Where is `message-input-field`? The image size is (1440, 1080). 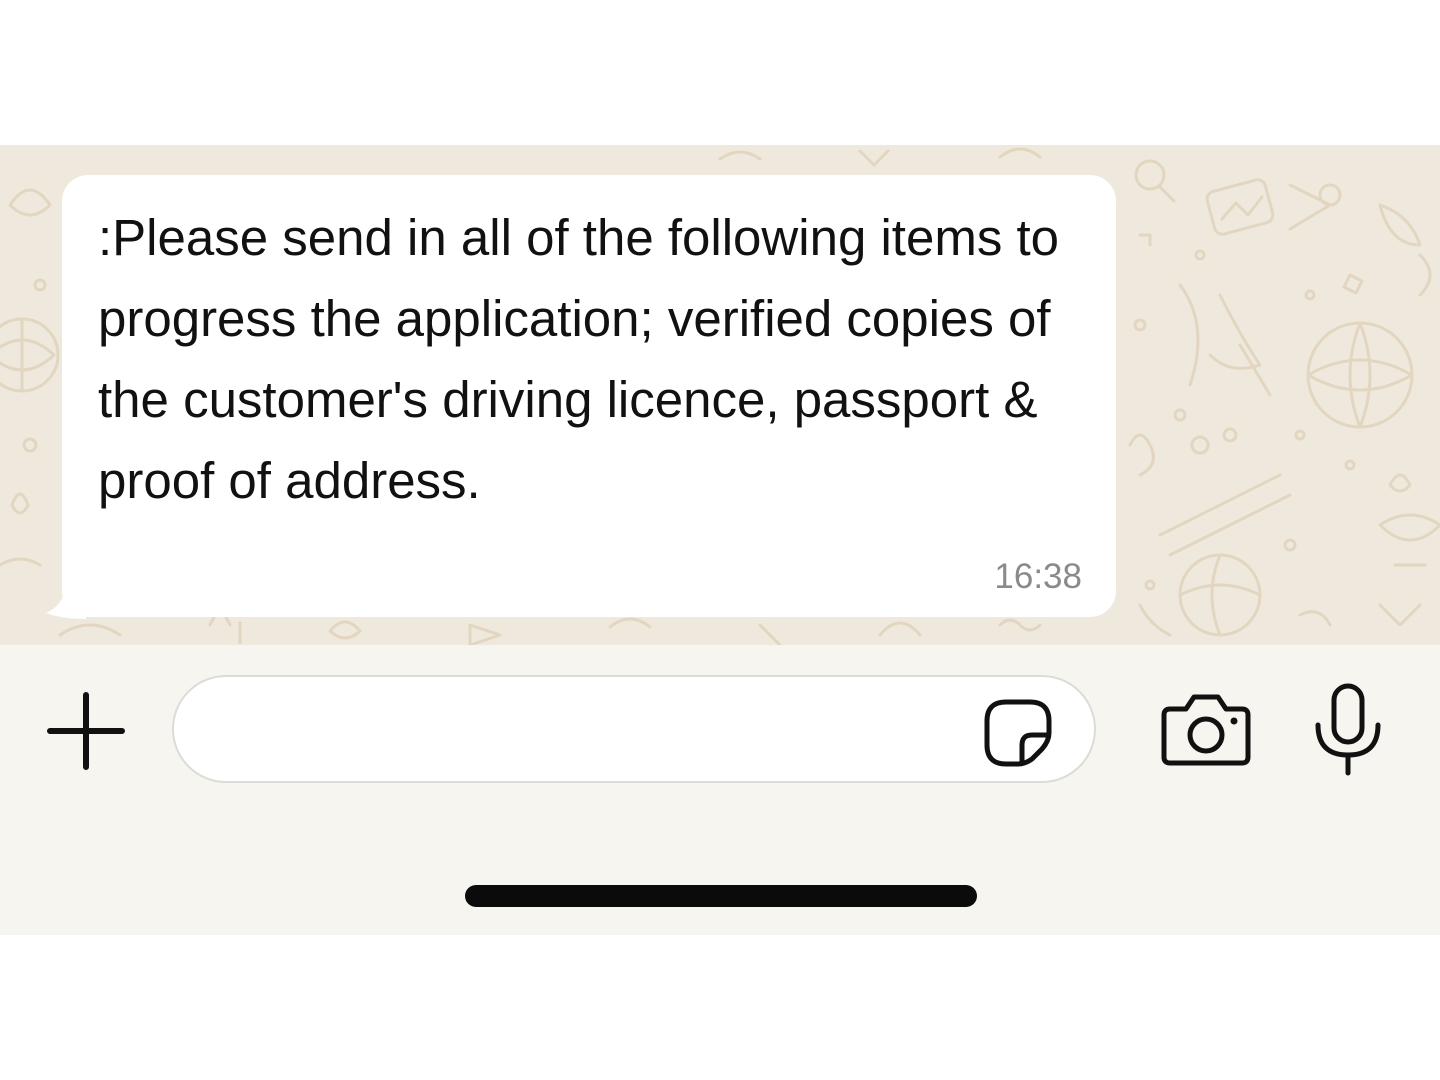
message-input-field is located at coordinates (634, 729).